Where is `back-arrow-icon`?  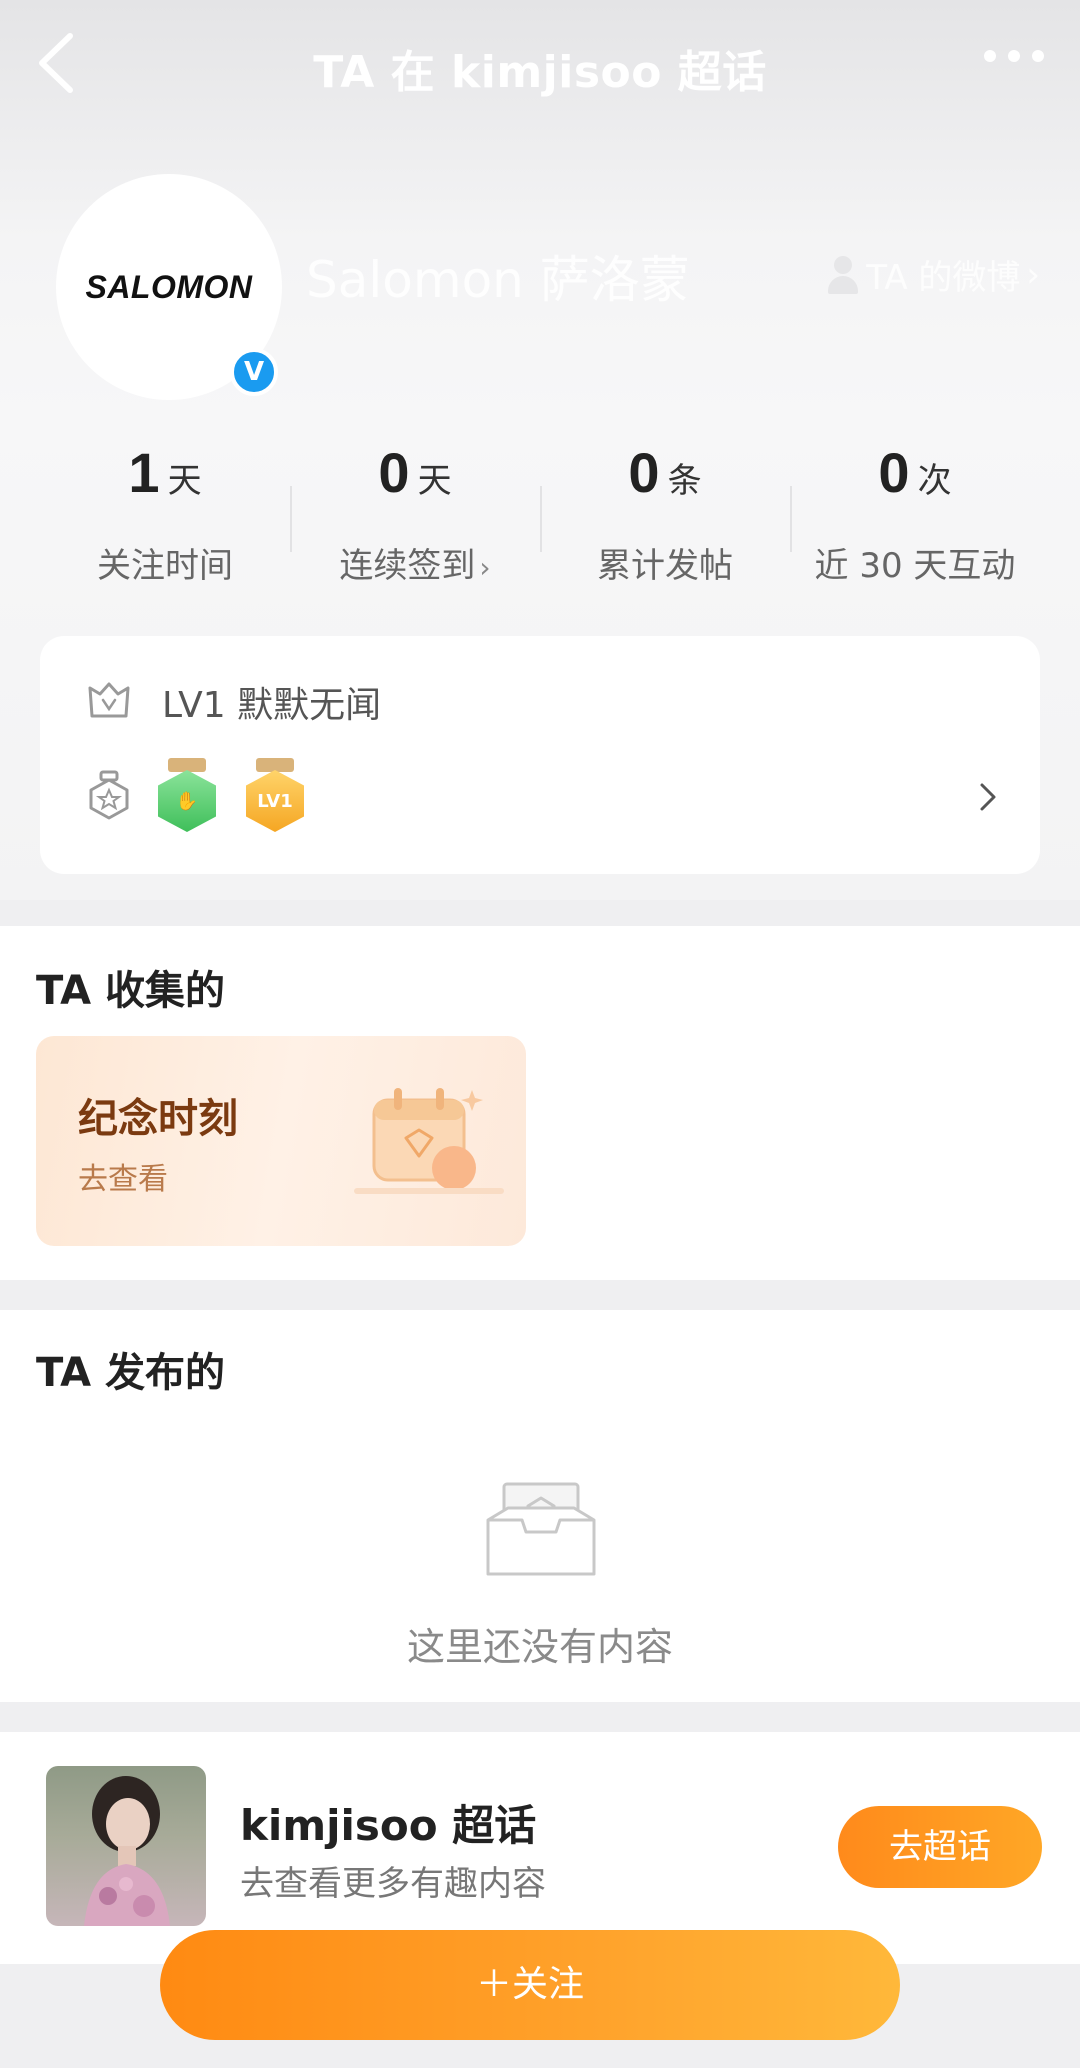
back-arrow-icon is located at coordinates (60, 63).